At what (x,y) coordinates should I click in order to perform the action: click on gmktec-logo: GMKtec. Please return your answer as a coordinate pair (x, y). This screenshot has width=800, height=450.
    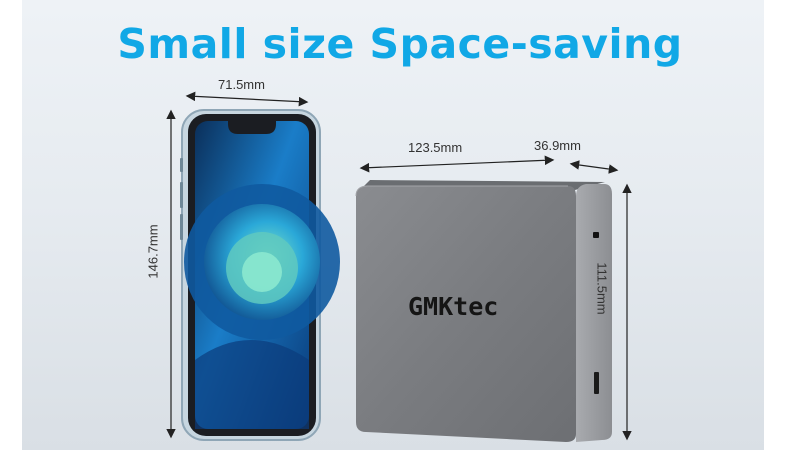
    Looking at the image, I should click on (453, 306).